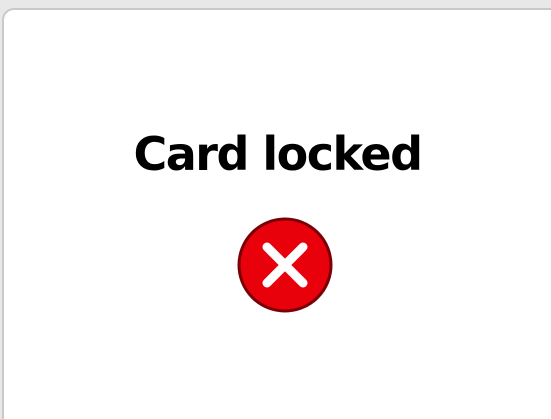  I want to click on error-x-icon, so click(285, 265).